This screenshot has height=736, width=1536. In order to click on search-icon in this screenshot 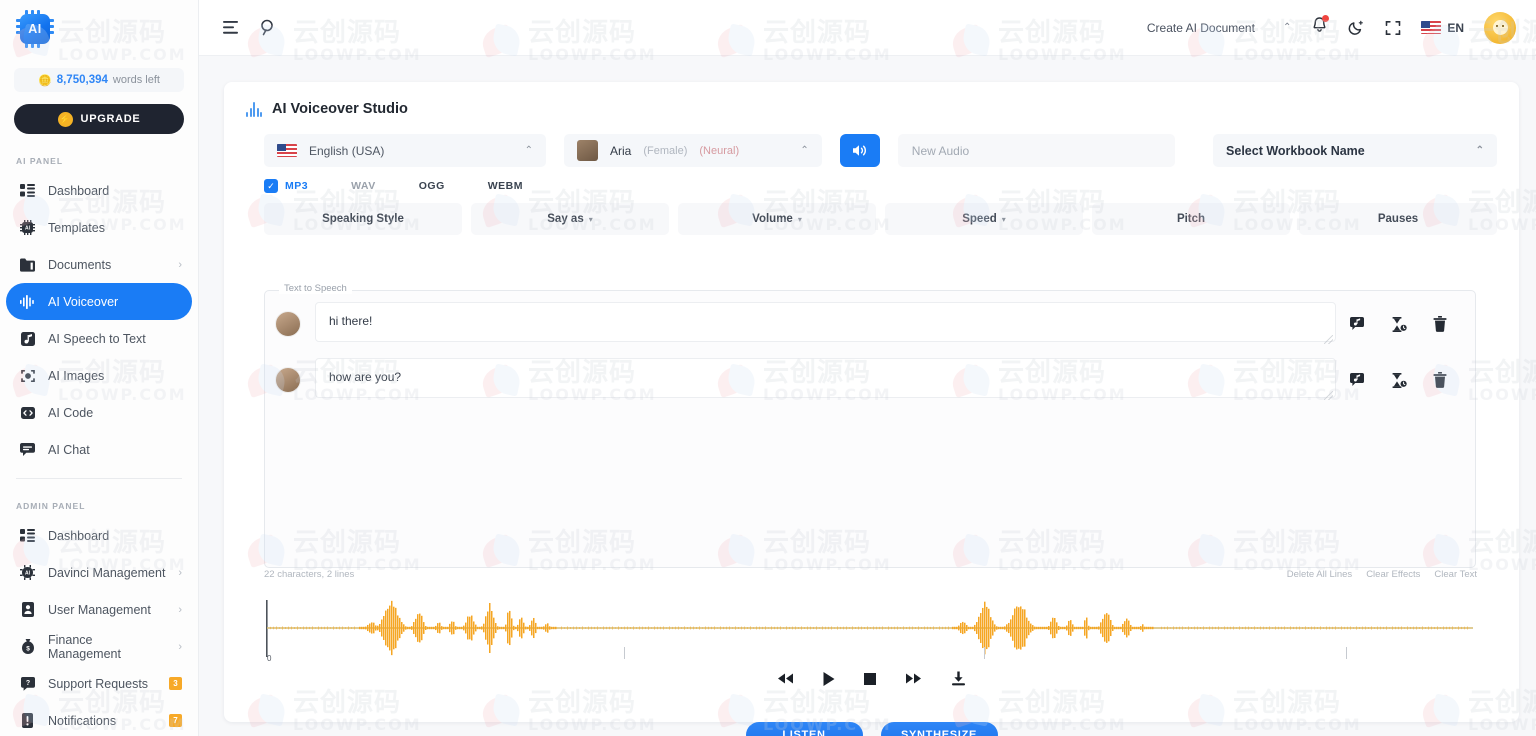, I will do `click(268, 27)`.